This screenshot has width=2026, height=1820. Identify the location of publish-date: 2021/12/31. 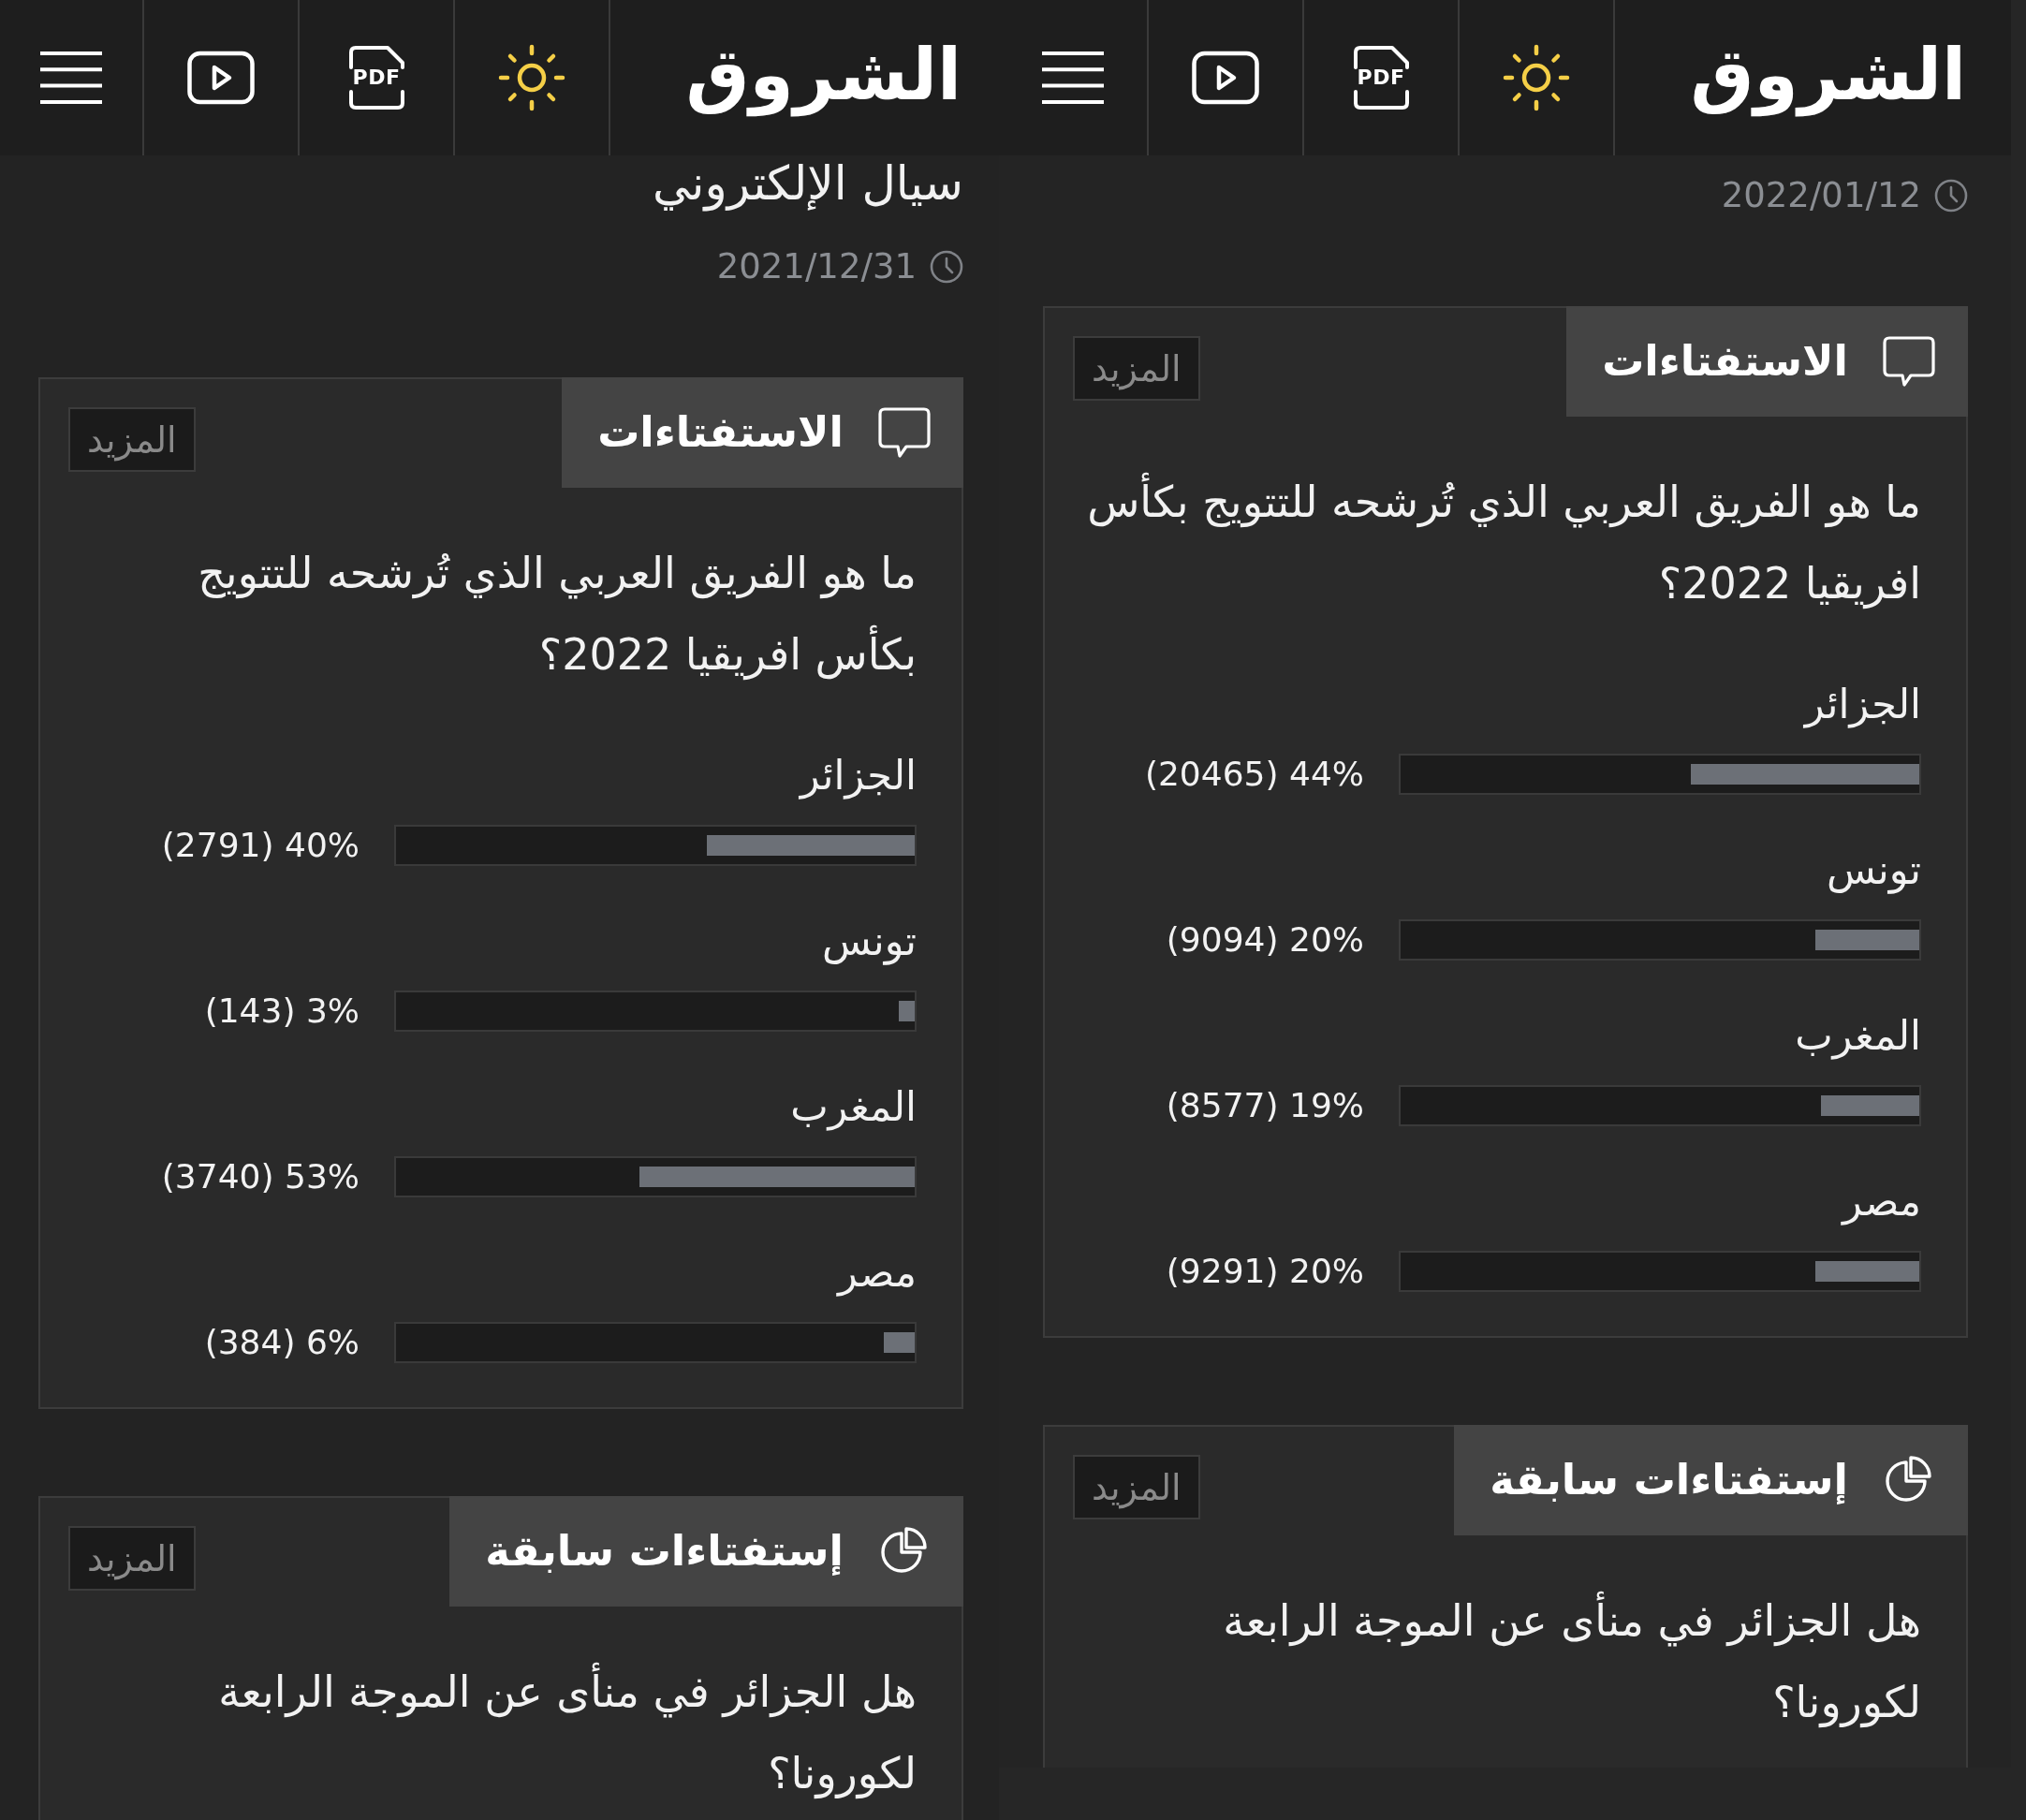
(817, 266).